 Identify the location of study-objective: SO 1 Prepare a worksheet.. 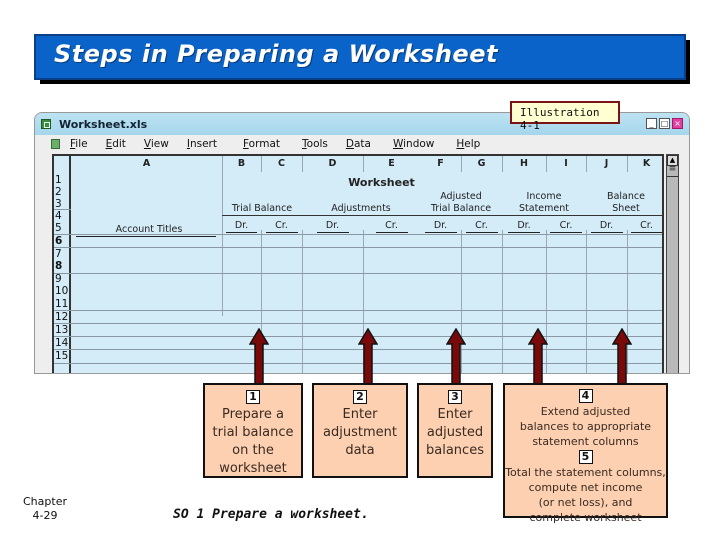
(271, 514).